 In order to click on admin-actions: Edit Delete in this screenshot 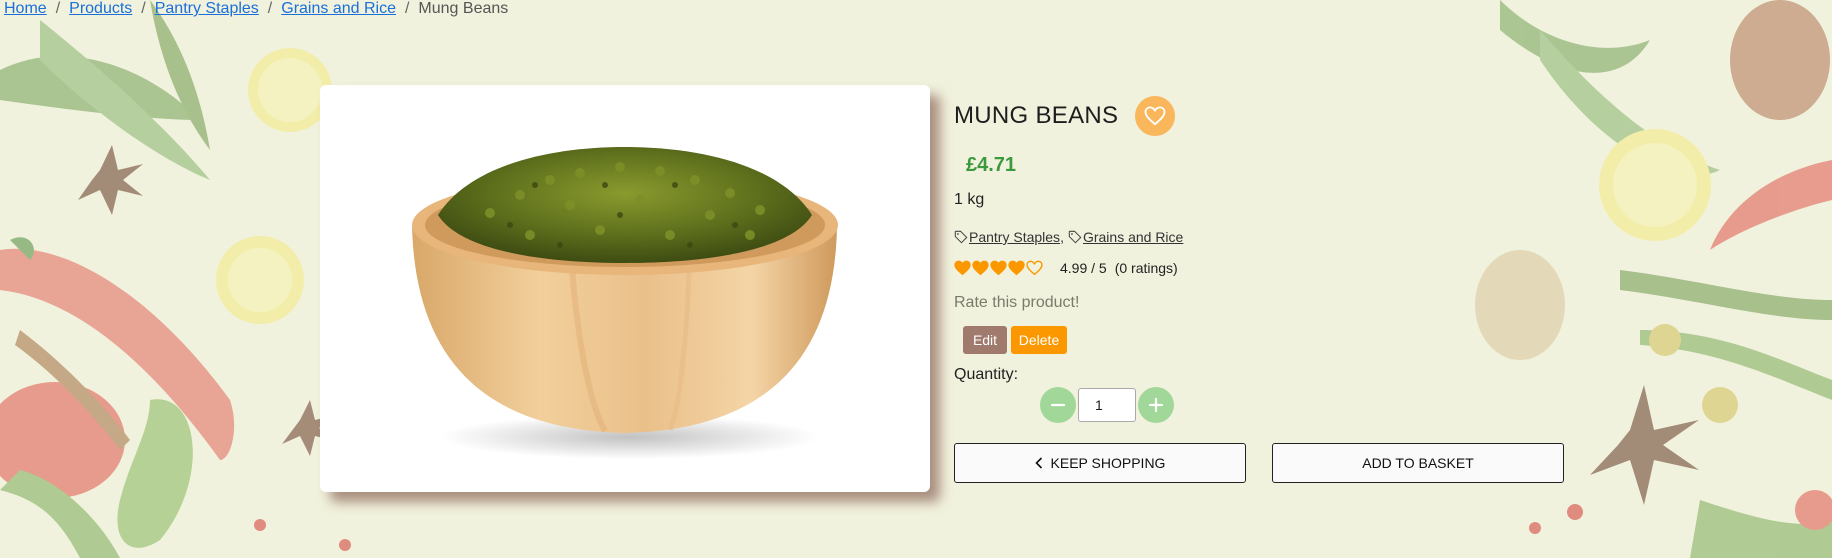, I will do `click(1015, 340)`.